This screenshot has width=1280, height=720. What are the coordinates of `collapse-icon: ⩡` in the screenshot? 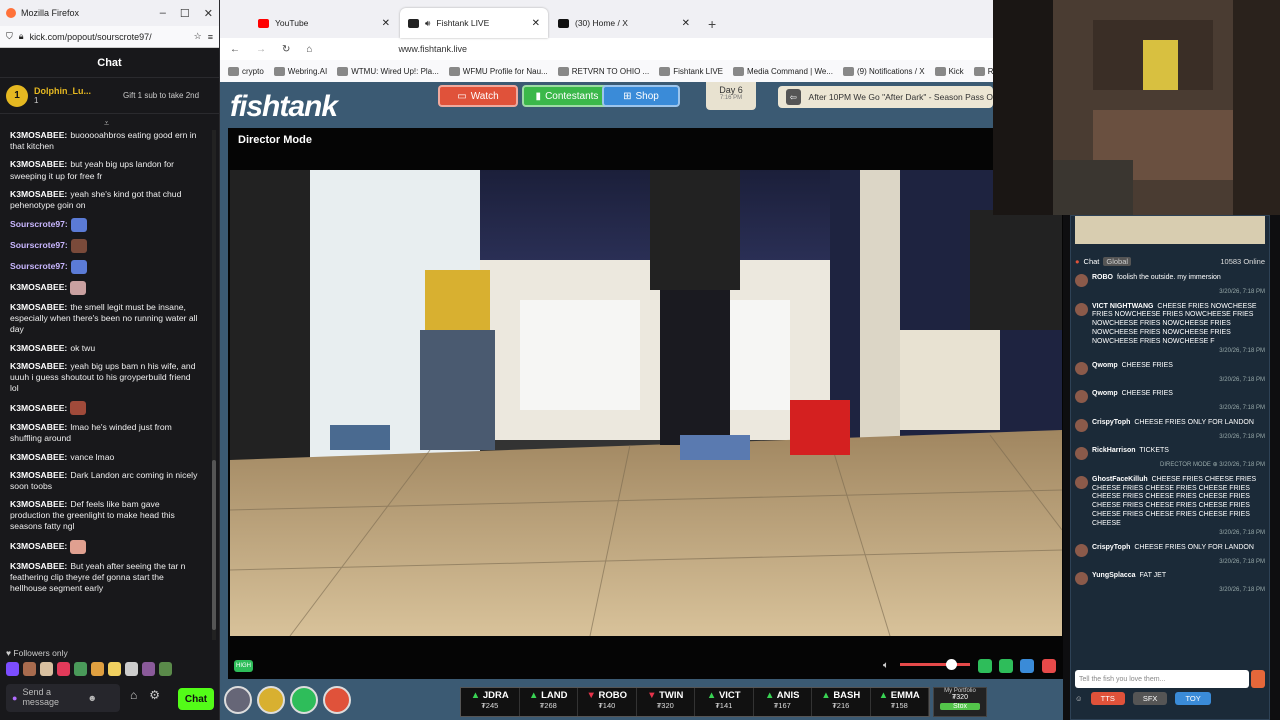 It's located at (106, 123).